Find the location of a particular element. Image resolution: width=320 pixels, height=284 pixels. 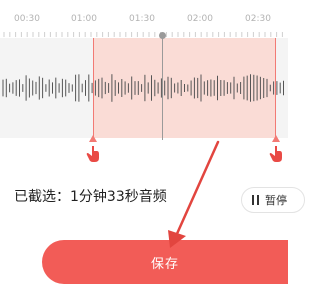

timeline-ticks is located at coordinates (143, 34).